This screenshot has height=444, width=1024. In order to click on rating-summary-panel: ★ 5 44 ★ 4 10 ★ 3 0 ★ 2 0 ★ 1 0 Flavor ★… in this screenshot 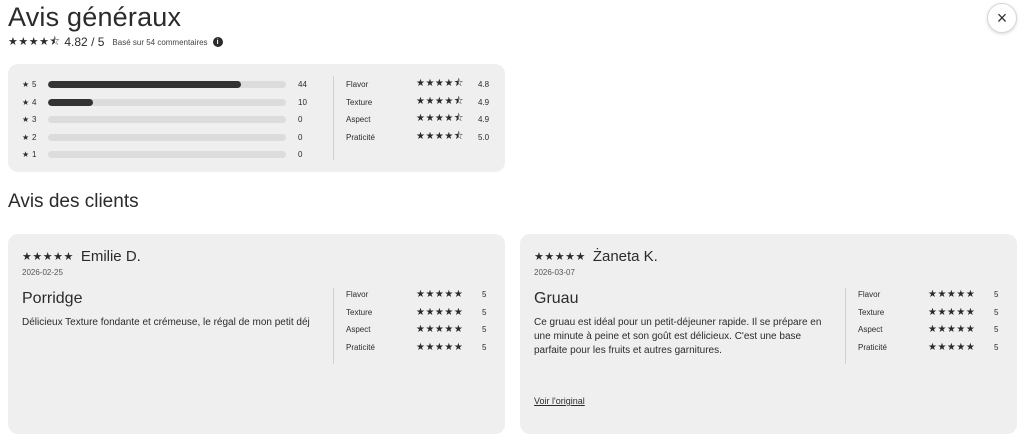, I will do `click(256, 118)`.